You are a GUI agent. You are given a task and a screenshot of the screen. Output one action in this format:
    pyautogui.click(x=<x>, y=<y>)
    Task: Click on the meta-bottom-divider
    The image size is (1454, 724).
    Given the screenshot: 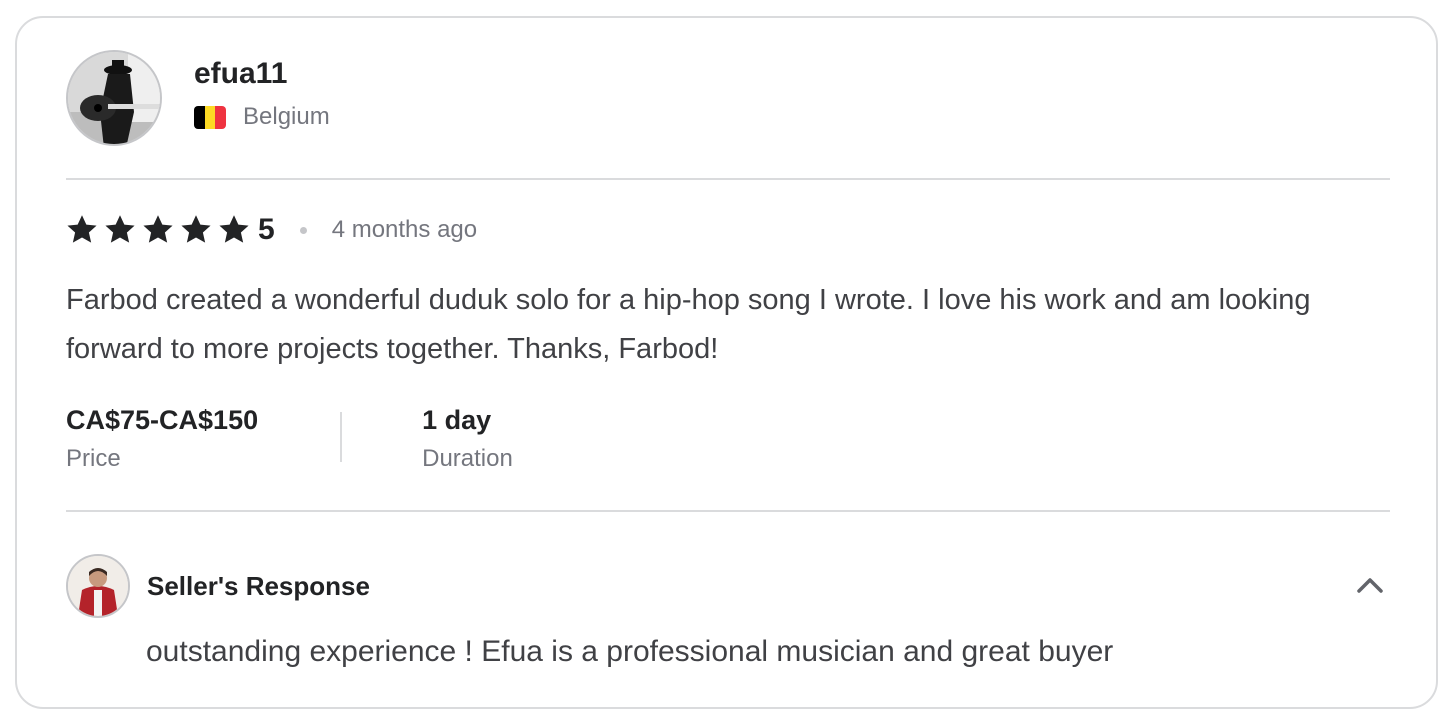 What is the action you would take?
    pyautogui.click(x=728, y=511)
    